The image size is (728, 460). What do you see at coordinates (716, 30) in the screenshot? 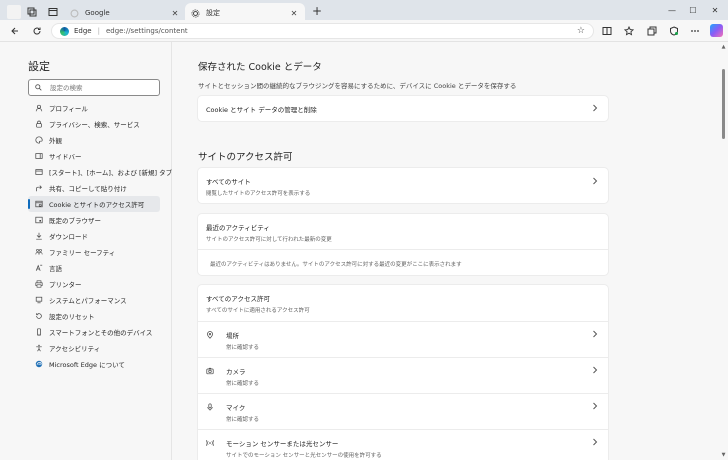
I see `copilot-icon` at bounding box center [716, 30].